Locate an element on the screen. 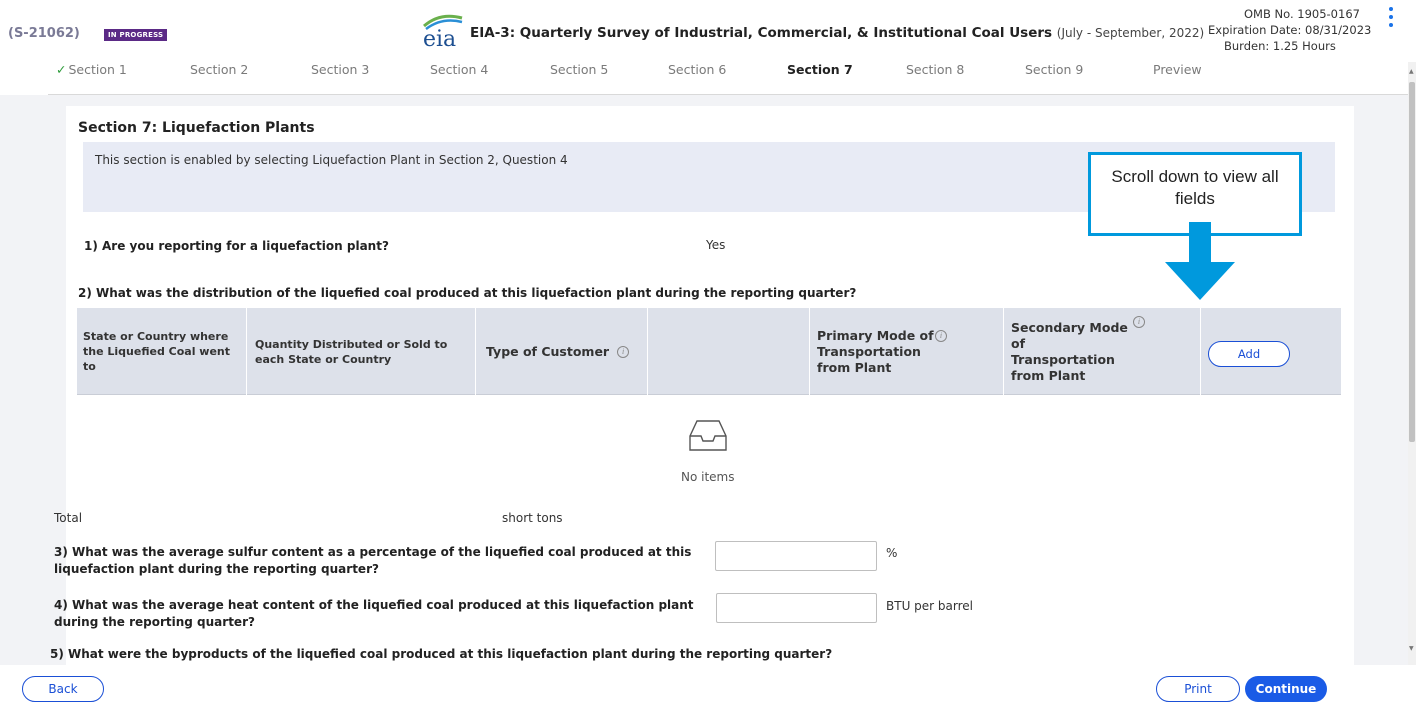 Image resolution: width=1416 pixels, height=705 pixels. empty-inbox-icon is located at coordinates (708, 435).